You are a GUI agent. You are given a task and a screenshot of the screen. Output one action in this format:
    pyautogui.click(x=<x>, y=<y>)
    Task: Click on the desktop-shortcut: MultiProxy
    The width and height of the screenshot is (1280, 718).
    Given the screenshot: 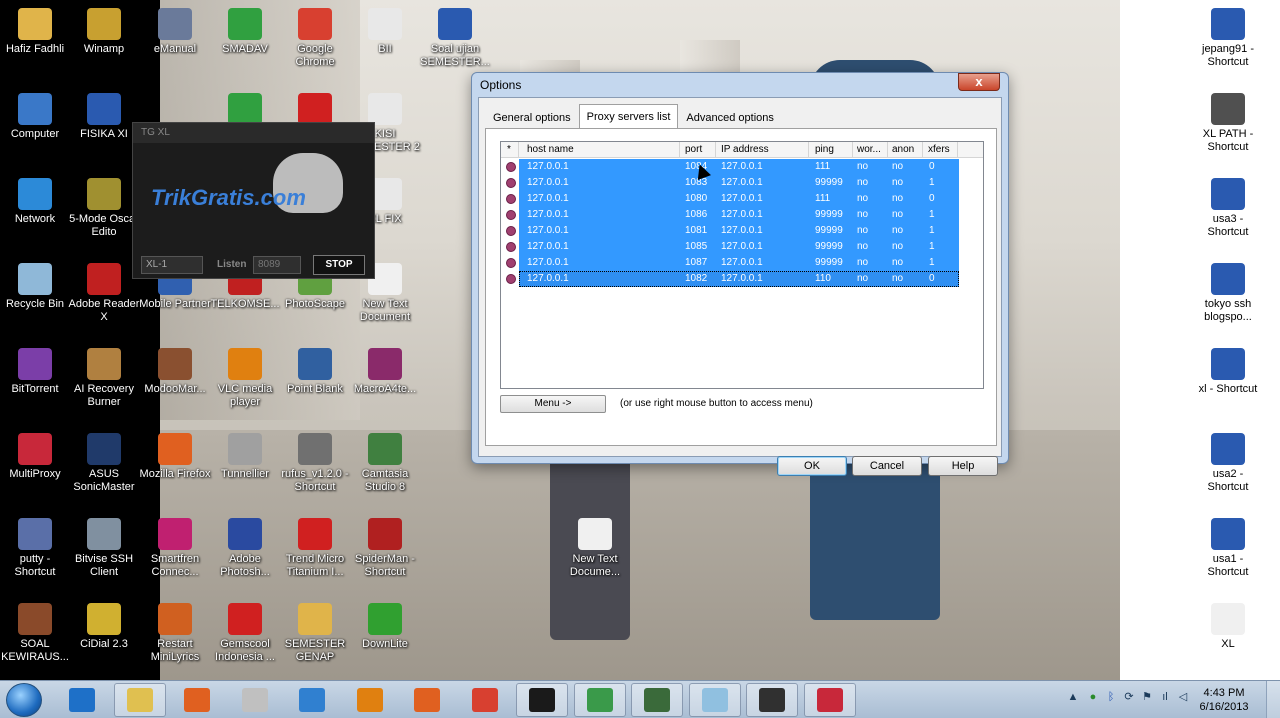 What is the action you would take?
    pyautogui.click(x=35, y=457)
    